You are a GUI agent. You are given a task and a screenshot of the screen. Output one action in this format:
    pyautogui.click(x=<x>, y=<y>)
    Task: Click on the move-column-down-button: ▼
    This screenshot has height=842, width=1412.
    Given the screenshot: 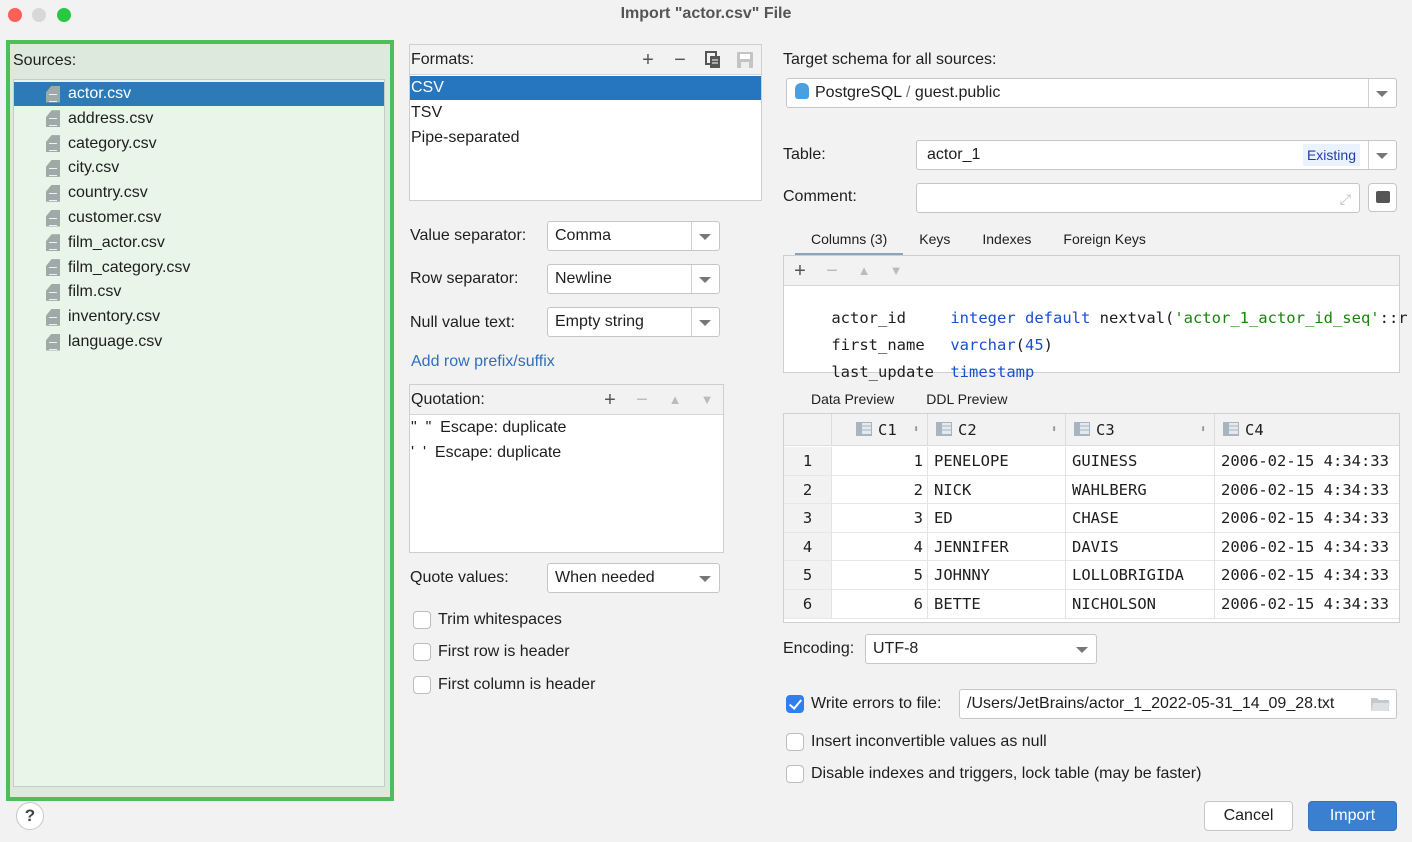 What is the action you would take?
    pyautogui.click(x=896, y=271)
    